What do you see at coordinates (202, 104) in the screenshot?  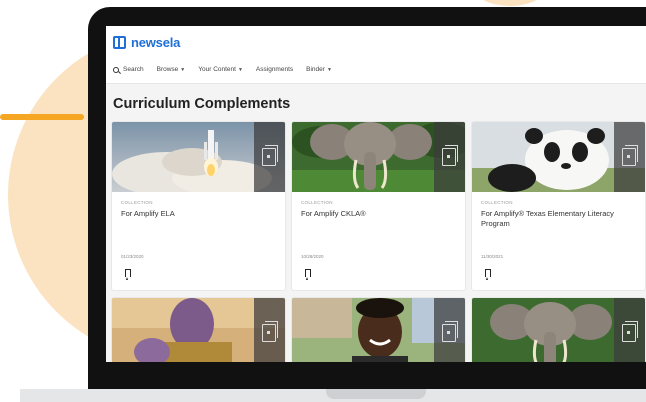 I see `page-title: Curriculum Complements` at bounding box center [202, 104].